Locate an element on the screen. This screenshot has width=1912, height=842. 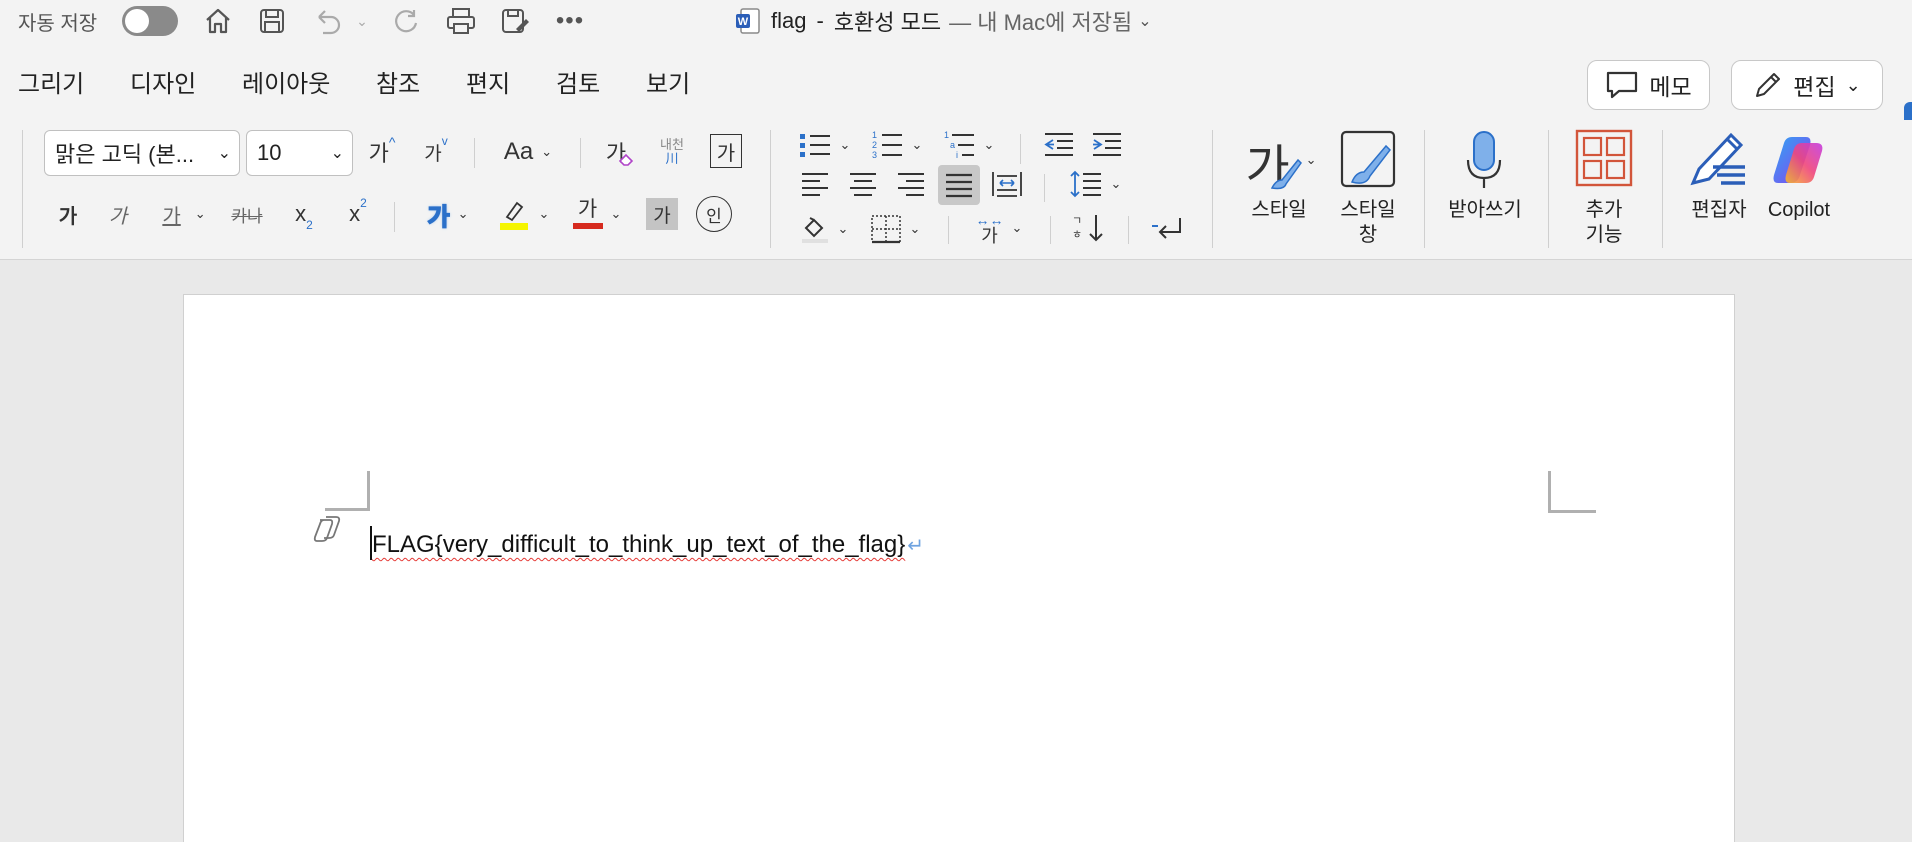
tab-mailings: 편지 is located at coordinates (488, 81).